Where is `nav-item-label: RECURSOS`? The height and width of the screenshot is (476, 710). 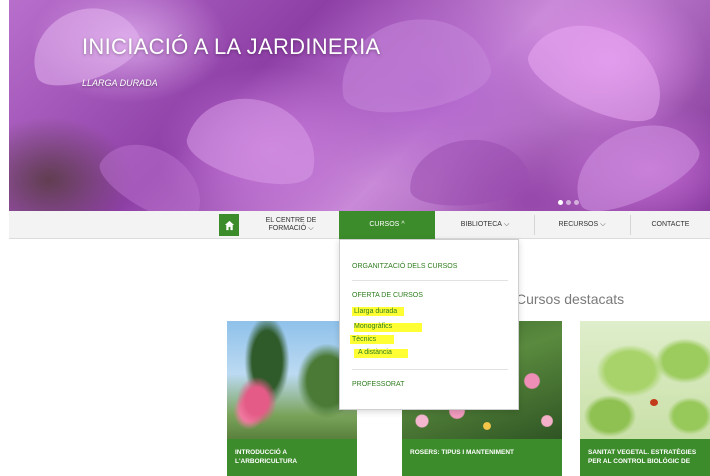
nav-item-label: RECURSOS is located at coordinates (578, 224).